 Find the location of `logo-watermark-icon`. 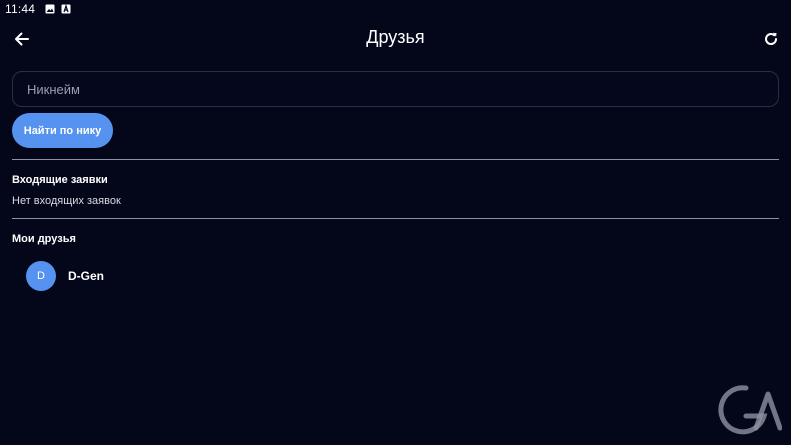

logo-watermark-icon is located at coordinates (749, 409).